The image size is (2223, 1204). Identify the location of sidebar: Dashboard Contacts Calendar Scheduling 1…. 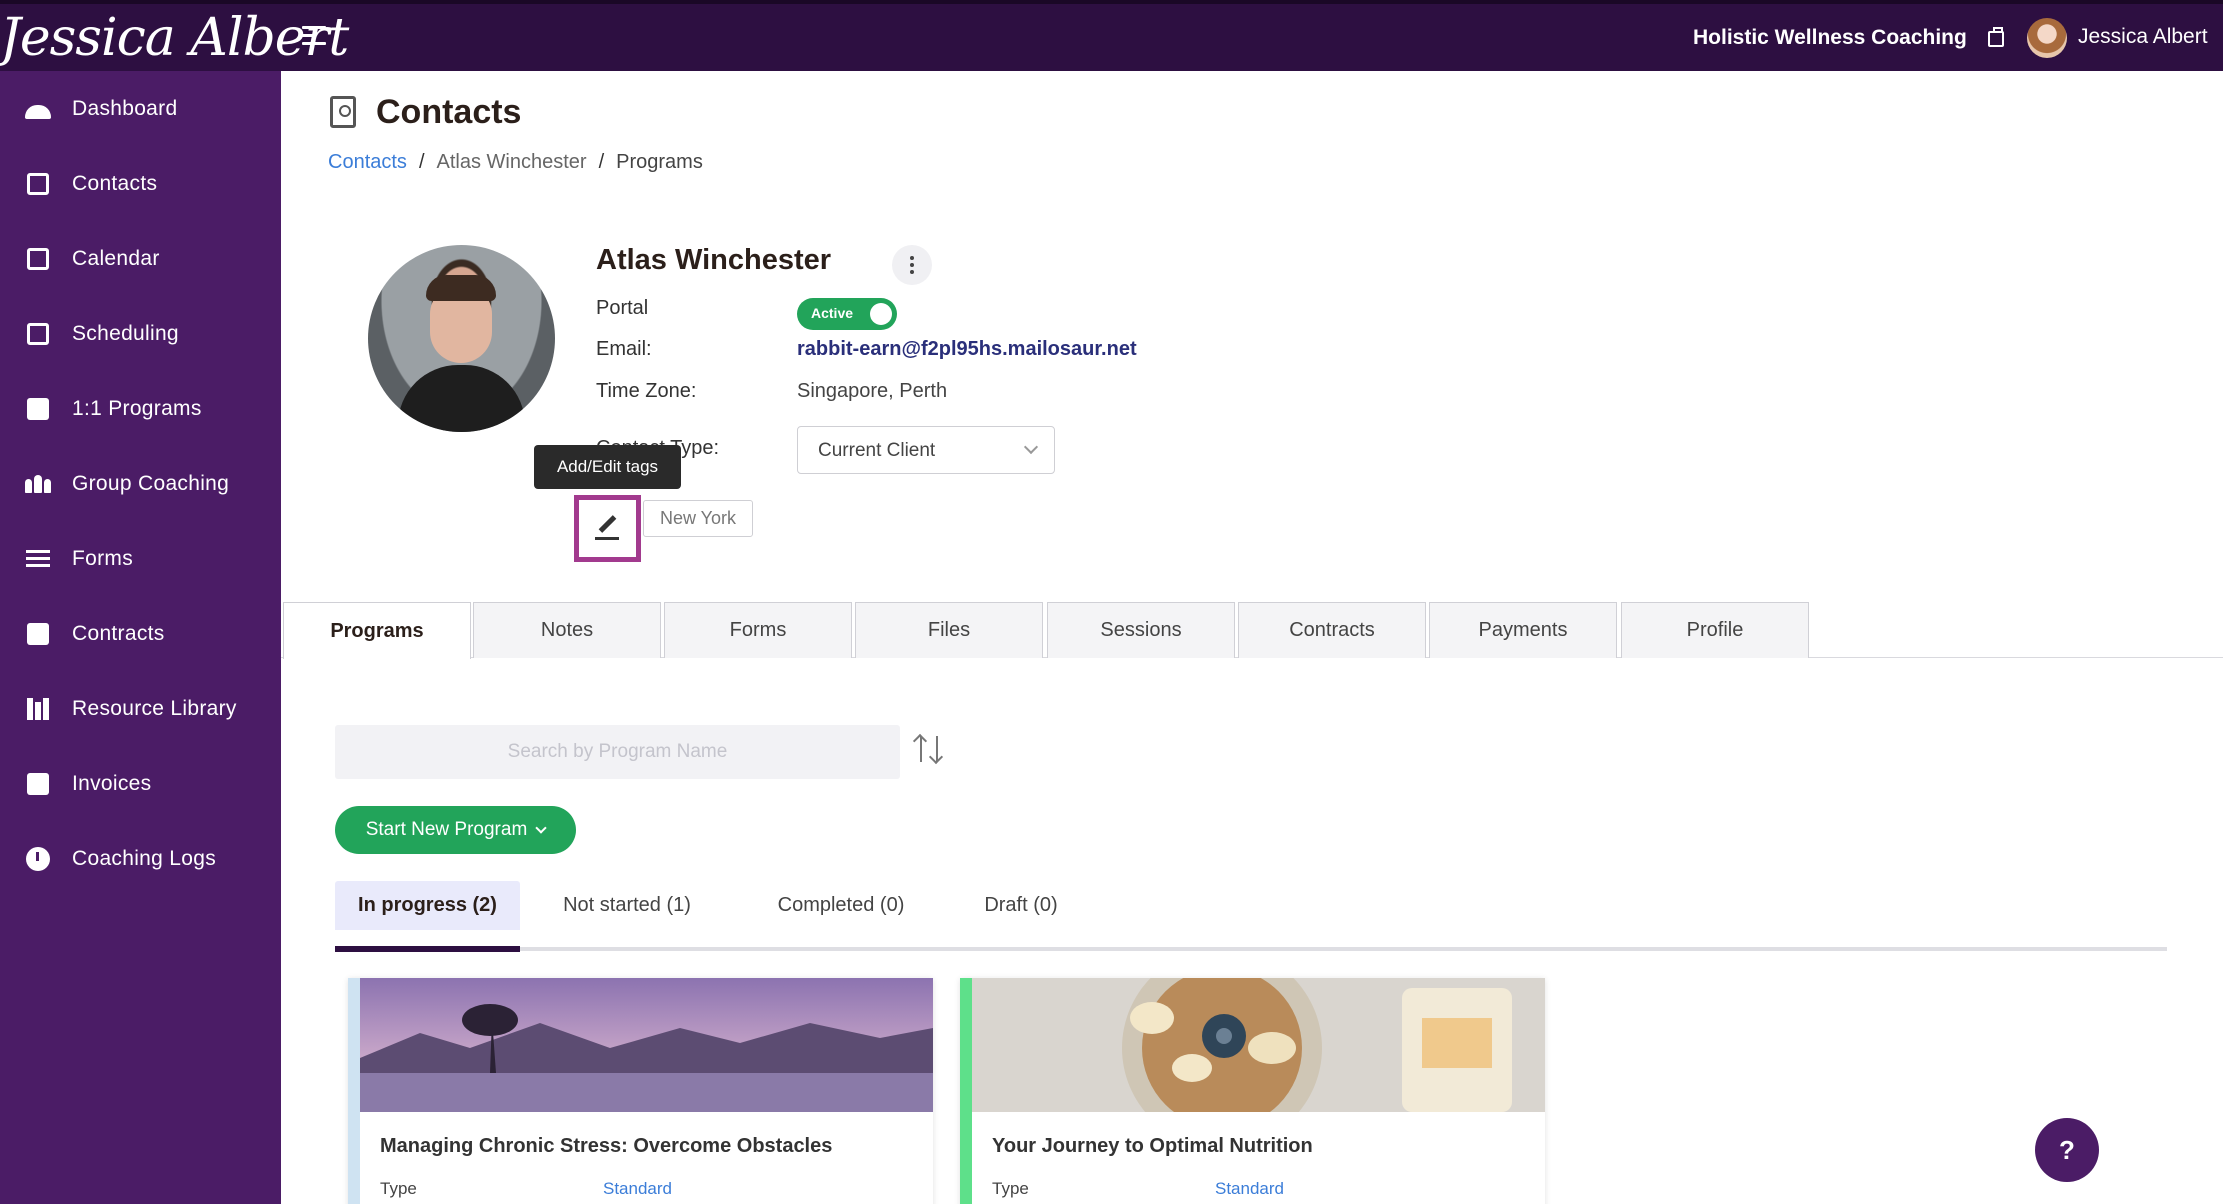
(140, 637).